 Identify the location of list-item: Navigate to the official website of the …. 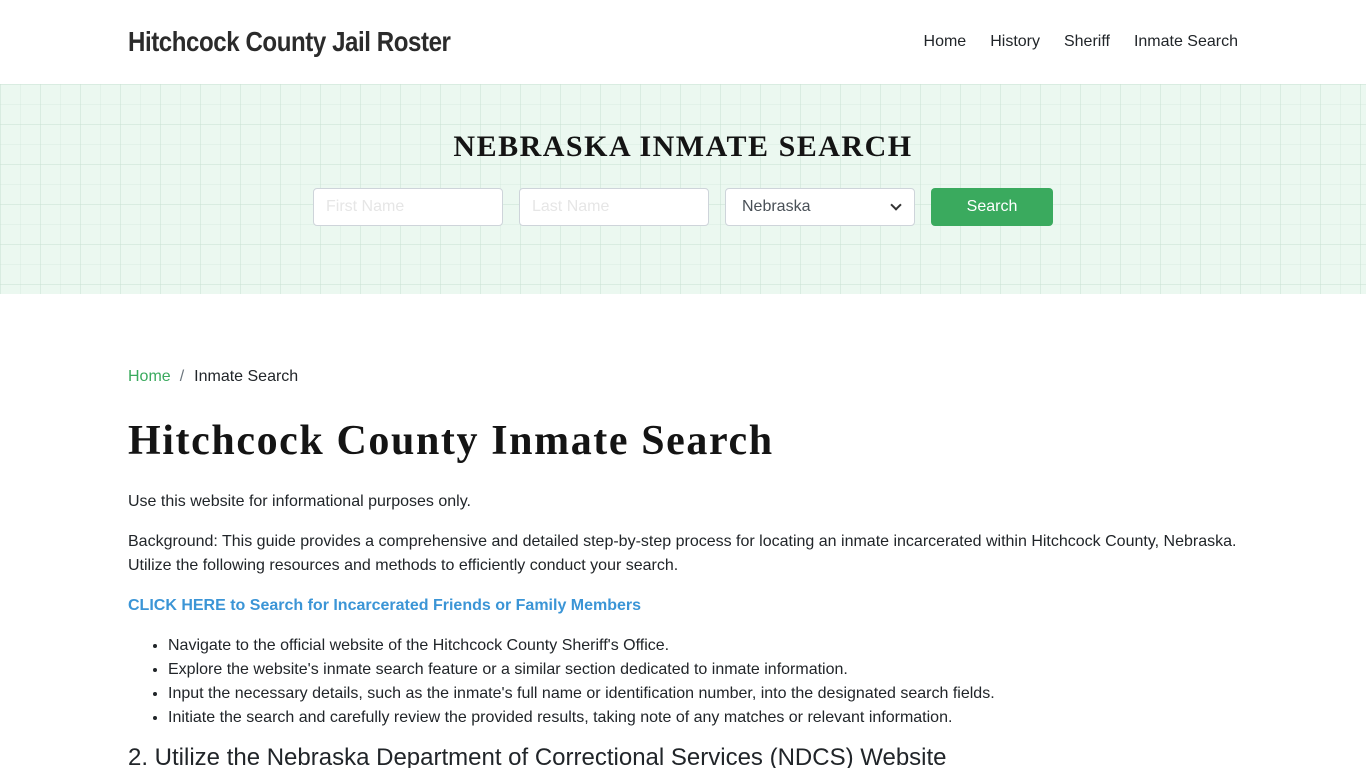
(703, 646).